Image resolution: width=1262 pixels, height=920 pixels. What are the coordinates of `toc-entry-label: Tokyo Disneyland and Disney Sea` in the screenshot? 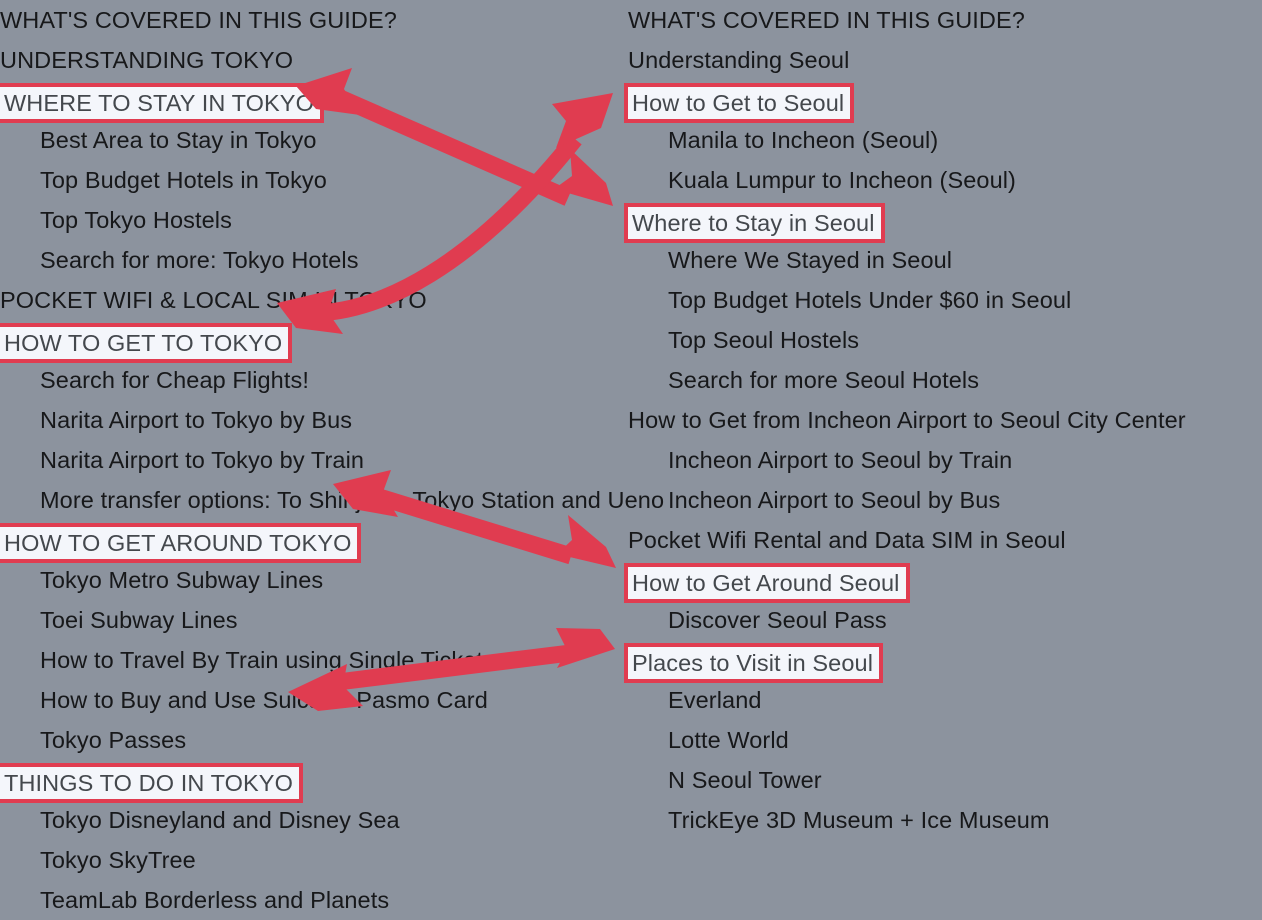 It's located at (220, 820).